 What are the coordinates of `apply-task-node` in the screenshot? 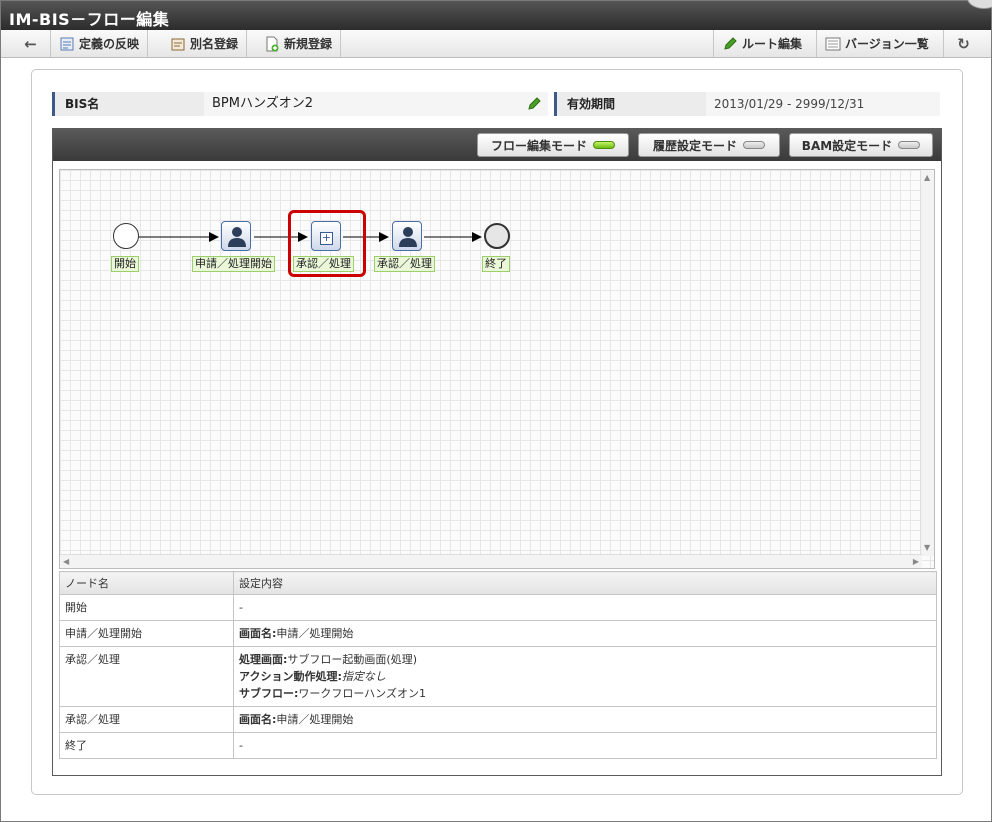 It's located at (236, 236).